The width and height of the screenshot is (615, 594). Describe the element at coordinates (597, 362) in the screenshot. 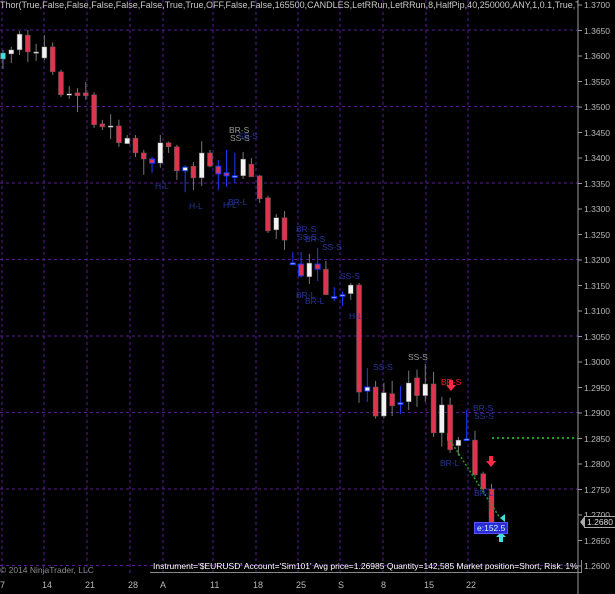

I see `price-label: 1.3000` at that location.